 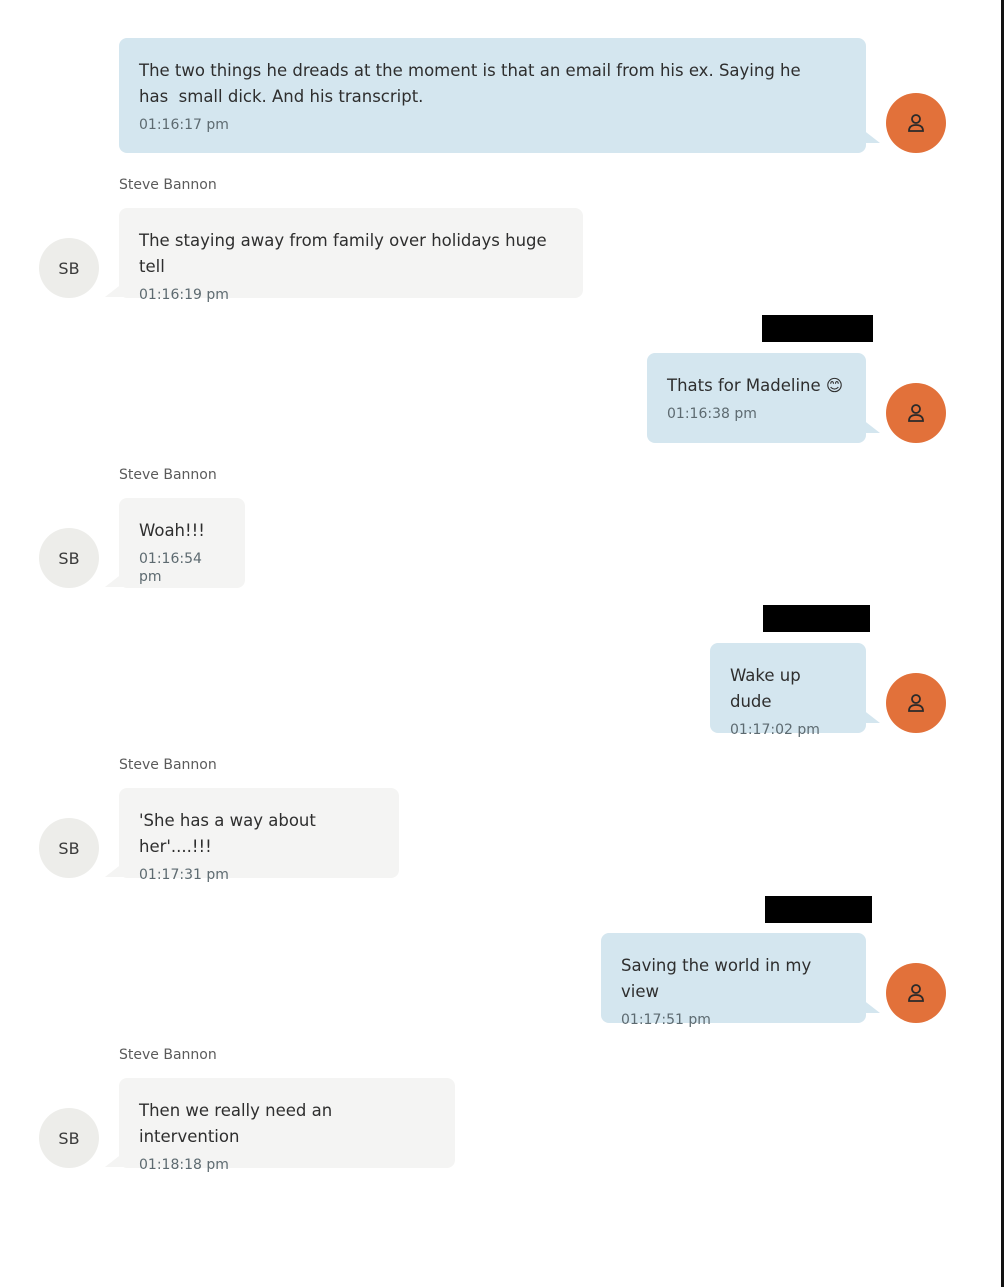 I want to click on incoming-message-bubble: Woah!!! 01:16:54 pm, so click(x=182, y=543).